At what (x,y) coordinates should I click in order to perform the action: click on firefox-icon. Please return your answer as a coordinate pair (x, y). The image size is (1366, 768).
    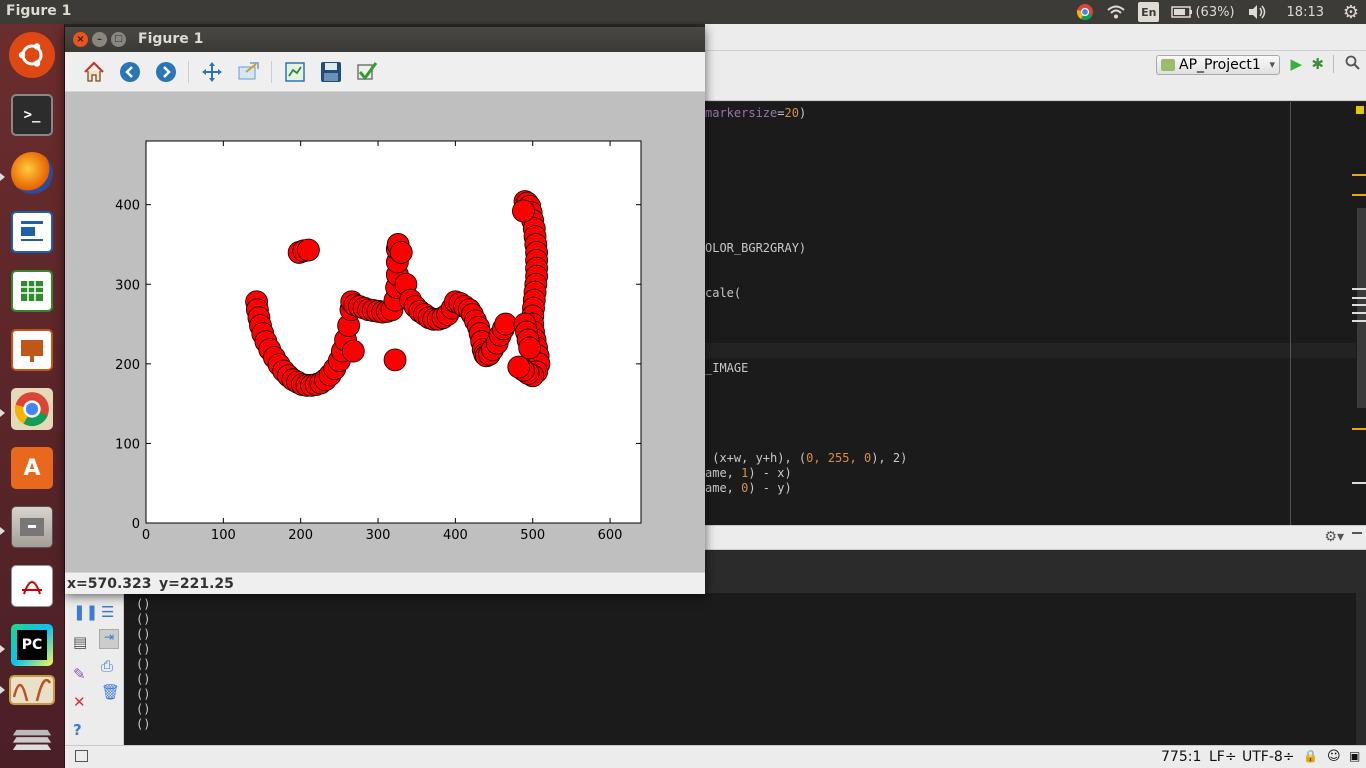
    Looking at the image, I should click on (32, 173).